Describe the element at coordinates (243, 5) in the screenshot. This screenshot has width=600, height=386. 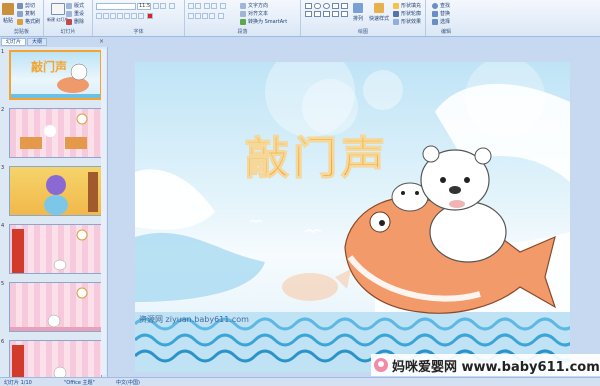
I see `text-direction-icon` at that location.